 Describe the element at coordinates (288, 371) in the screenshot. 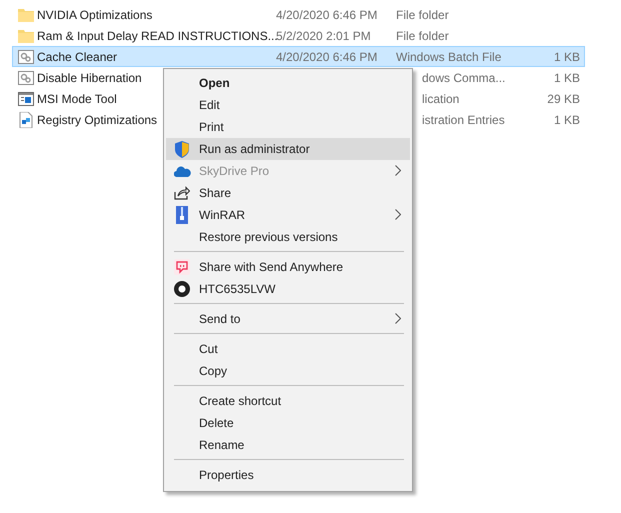

I see `menu-item: Copy` at that location.